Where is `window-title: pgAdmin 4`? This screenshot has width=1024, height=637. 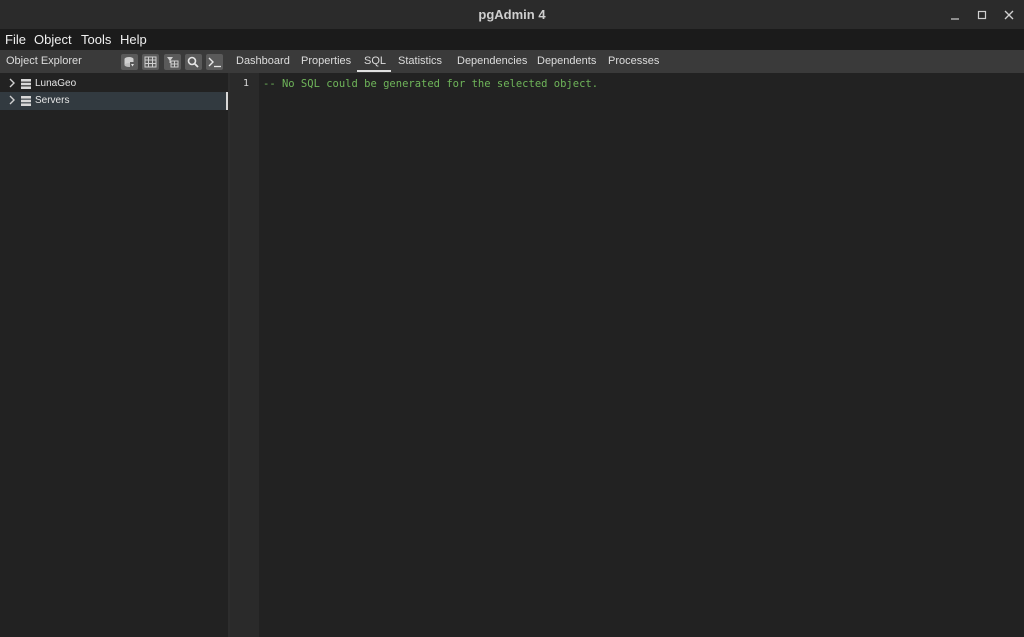 window-title: pgAdmin 4 is located at coordinates (512, 14).